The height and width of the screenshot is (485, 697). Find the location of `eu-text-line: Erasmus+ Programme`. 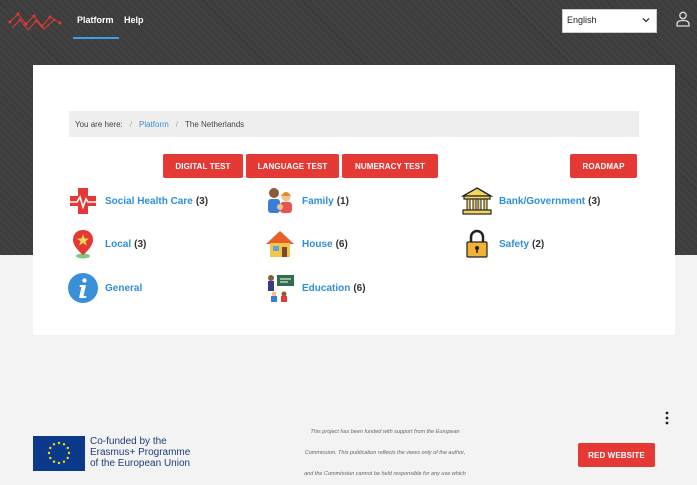

eu-text-line: Erasmus+ Programme is located at coordinates (140, 452).